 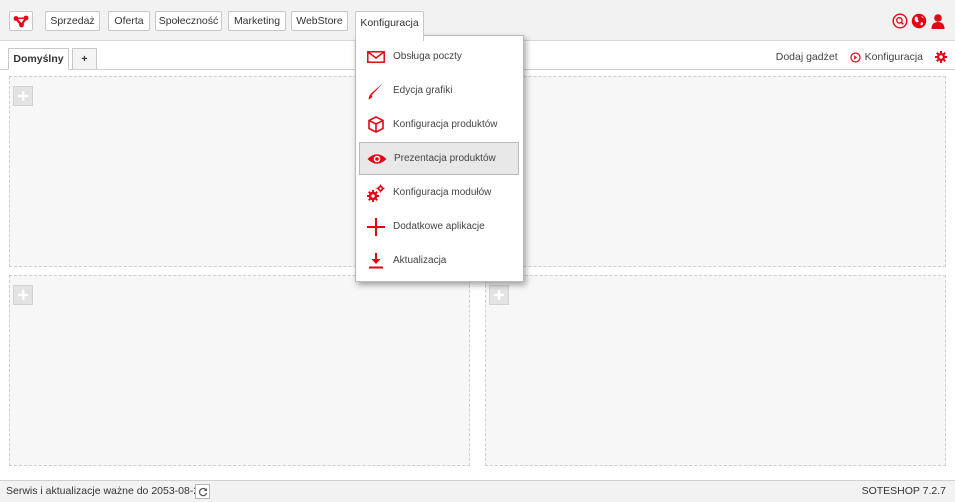 What do you see at coordinates (442, 192) in the screenshot?
I see `menu-item-label: Konfiguracja modułów` at bounding box center [442, 192].